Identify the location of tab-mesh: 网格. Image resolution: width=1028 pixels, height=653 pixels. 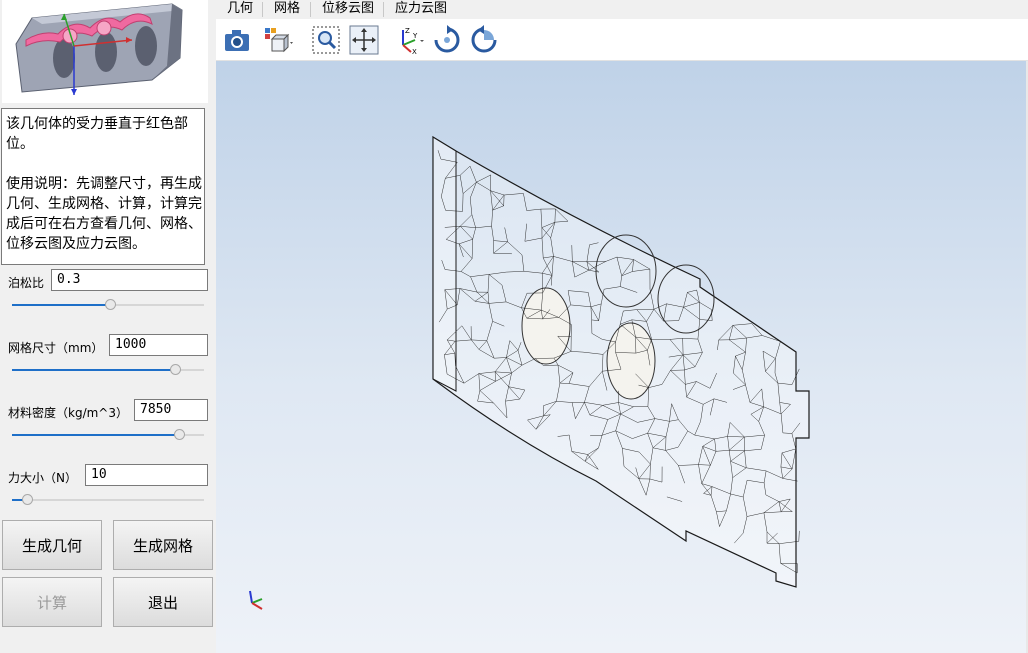
(287, 9).